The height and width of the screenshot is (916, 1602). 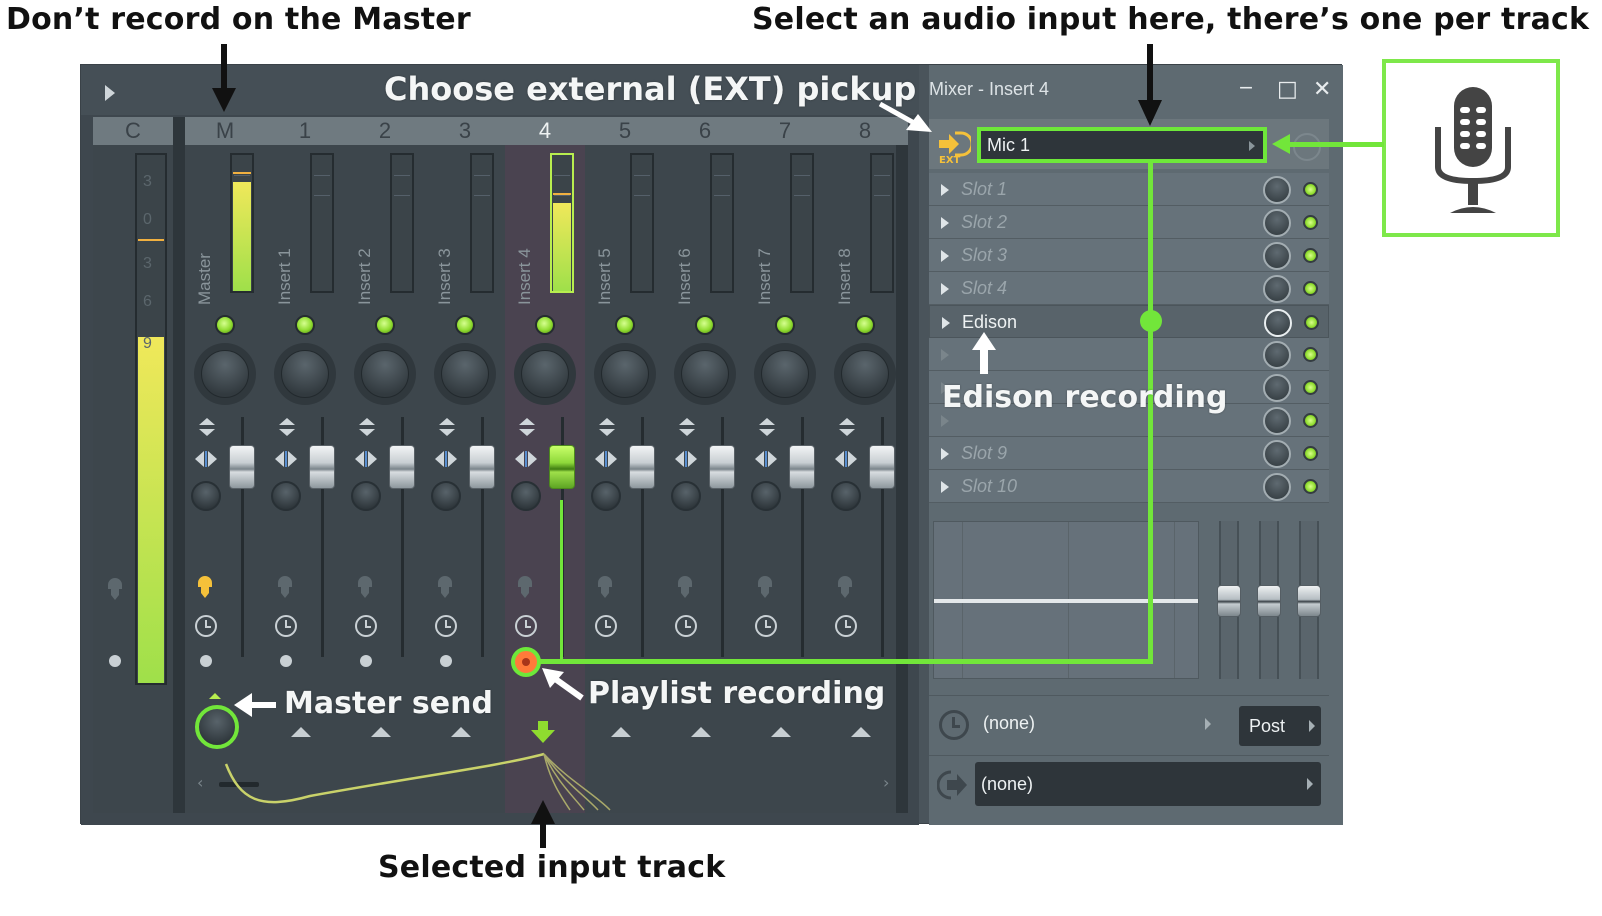 What do you see at coordinates (385, 131) in the screenshot?
I see `track-header-2: 2` at bounding box center [385, 131].